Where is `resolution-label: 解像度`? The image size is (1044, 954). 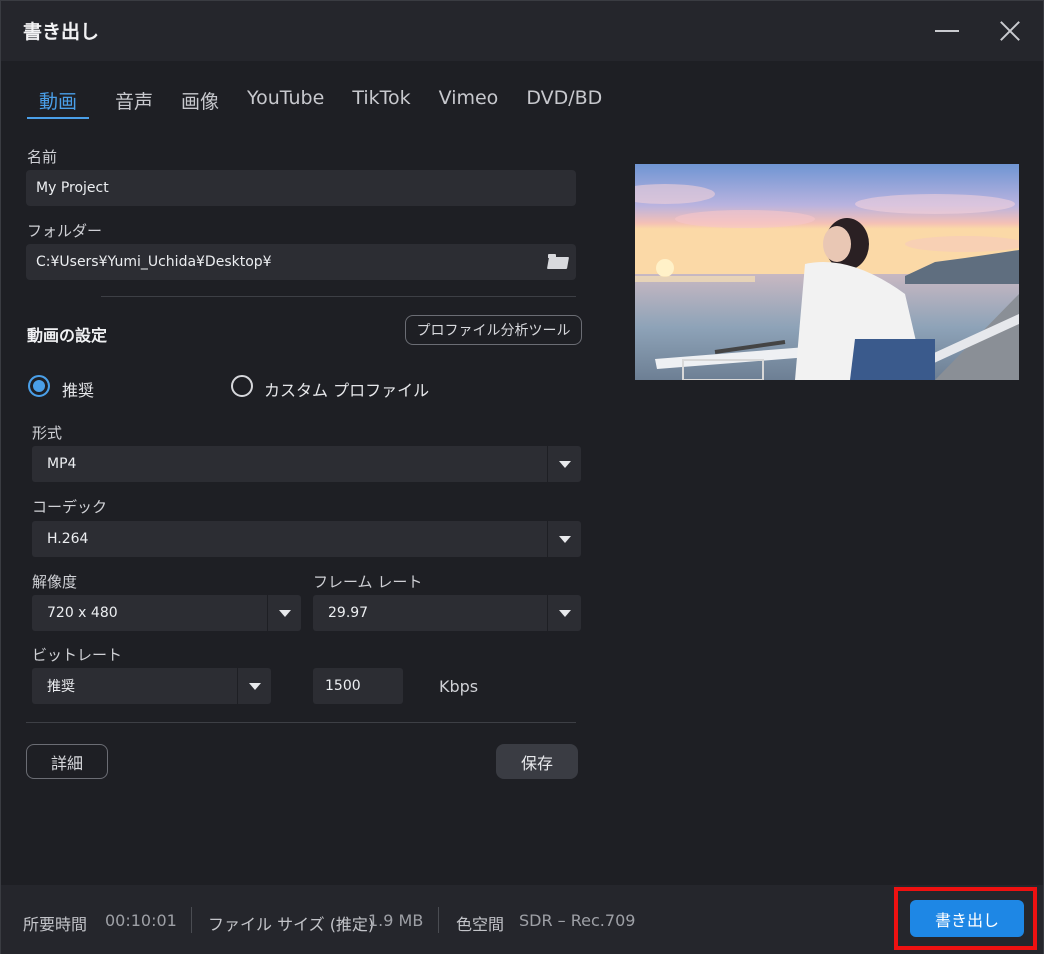 resolution-label: 解像度 is located at coordinates (55, 582).